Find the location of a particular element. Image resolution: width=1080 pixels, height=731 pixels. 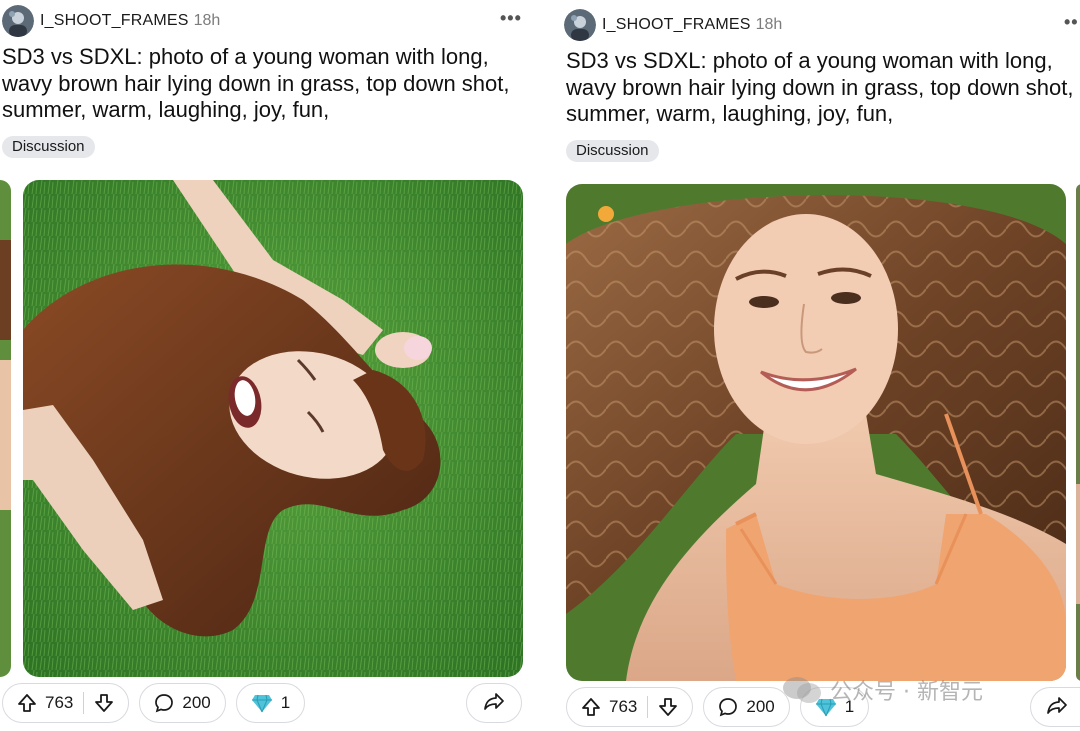

more-options-button: •• is located at coordinates (1071, 22).